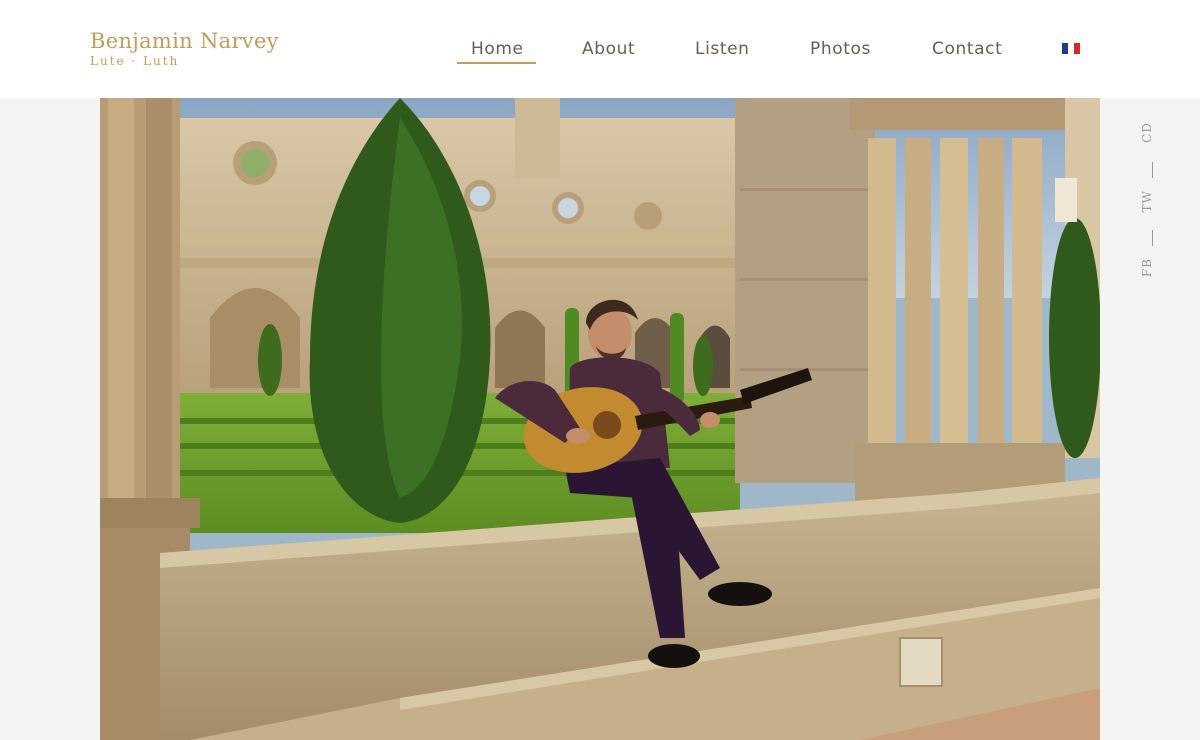 This screenshot has height=740, width=1200. What do you see at coordinates (967, 49) in the screenshot?
I see `nav-contact-link: Contact` at bounding box center [967, 49].